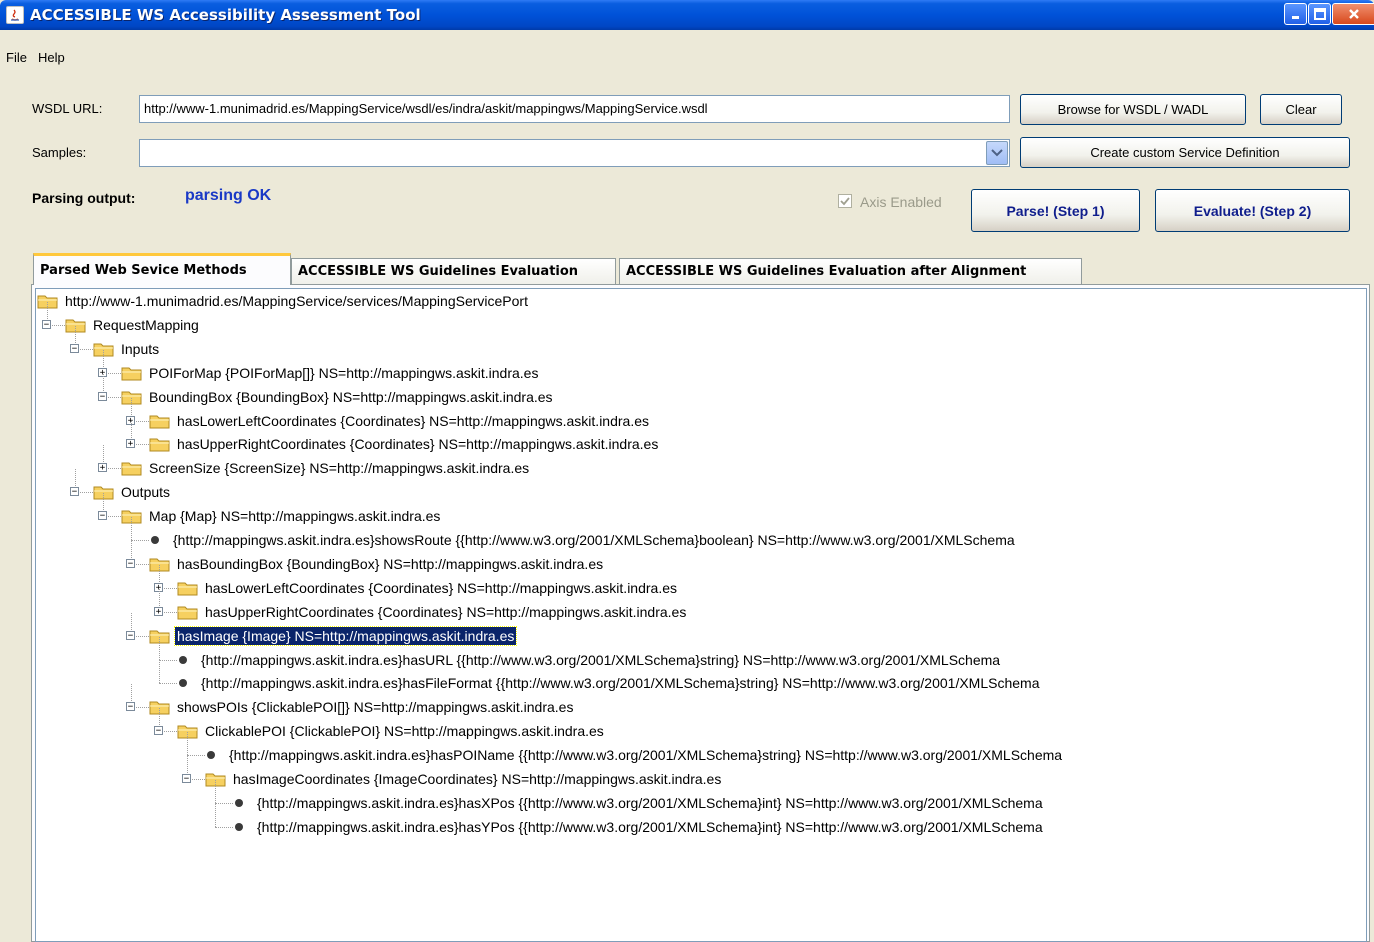 The image size is (1374, 942). I want to click on tree-node-folder: Outputs, so click(132, 492).